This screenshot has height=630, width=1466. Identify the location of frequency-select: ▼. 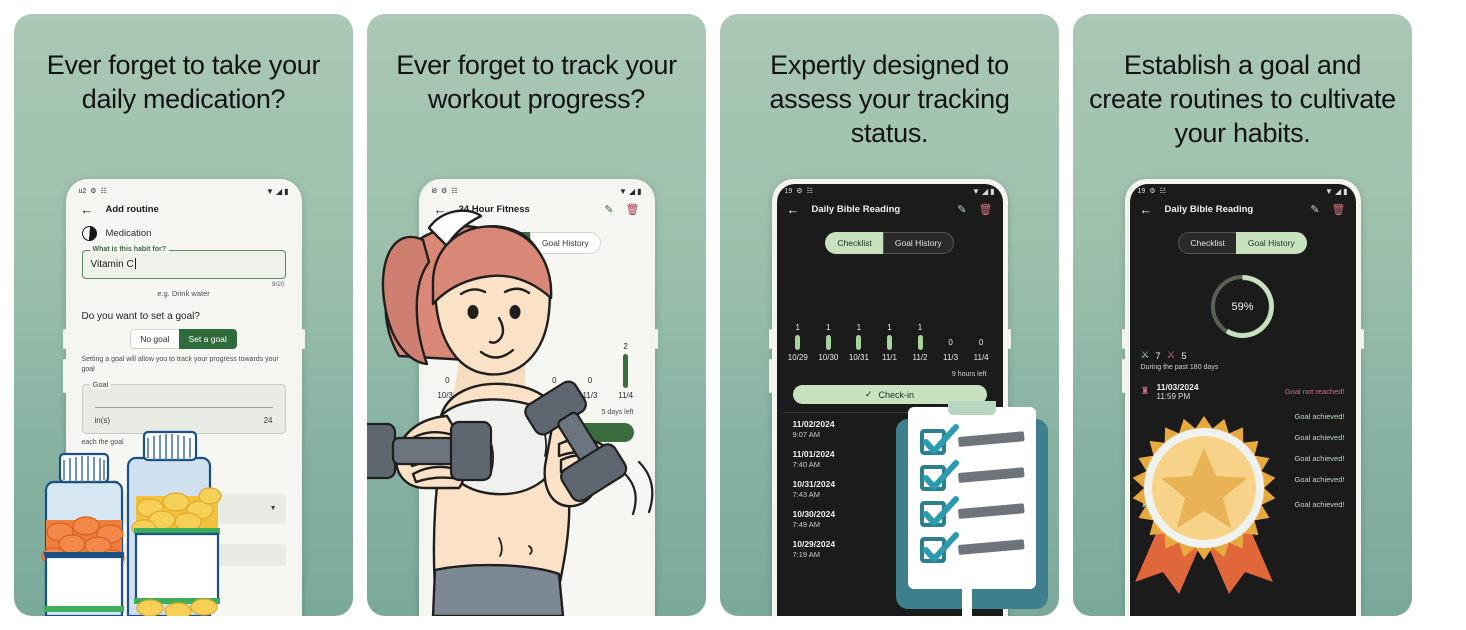
(183, 509).